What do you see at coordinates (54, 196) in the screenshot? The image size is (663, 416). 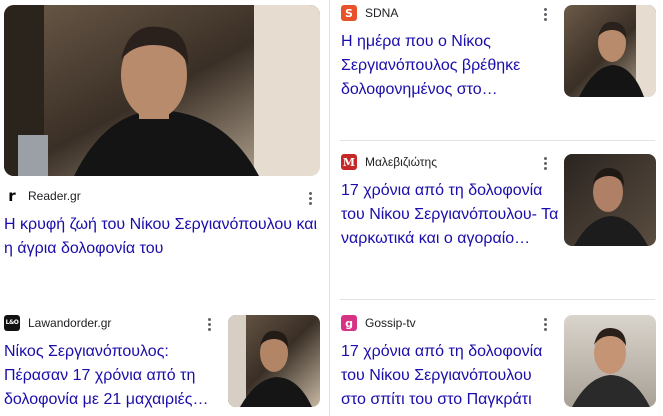 I see `source-name: Reader.gr` at bounding box center [54, 196].